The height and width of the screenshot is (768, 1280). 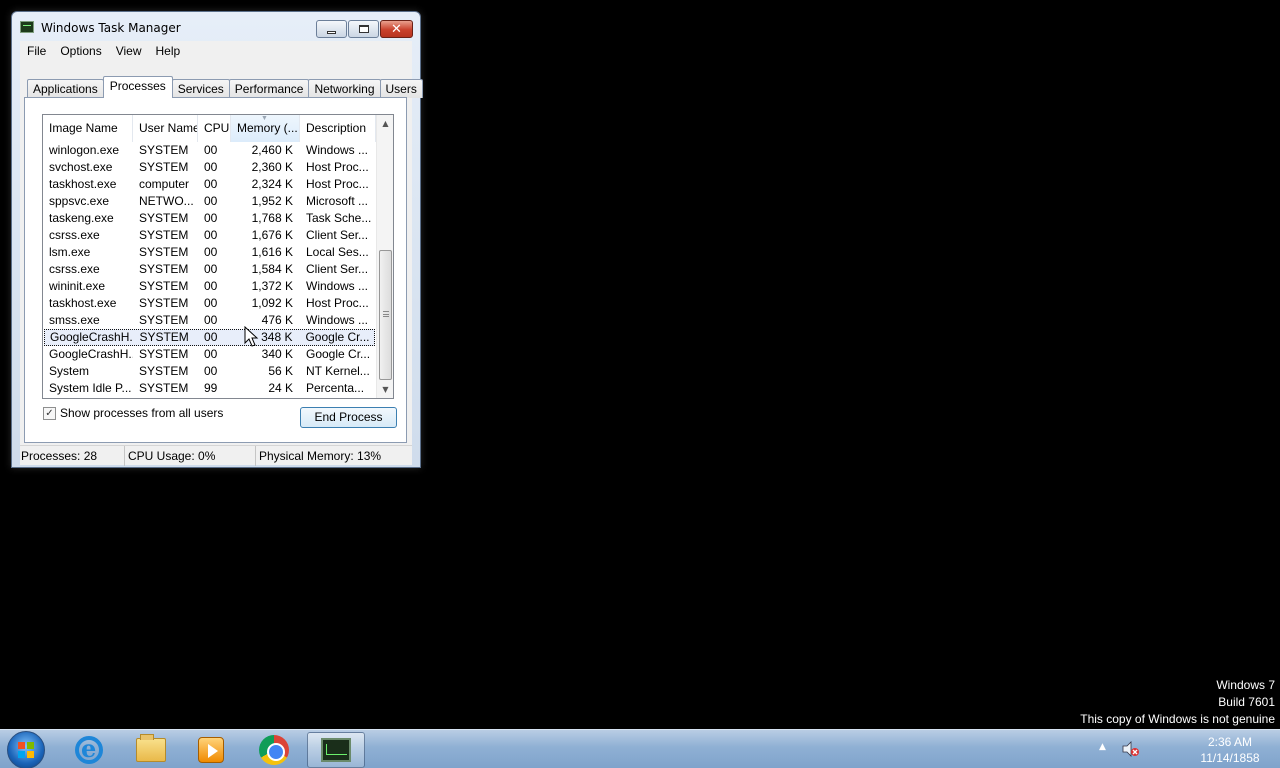 I want to click on tab-applications: Applications, so click(x=65, y=88).